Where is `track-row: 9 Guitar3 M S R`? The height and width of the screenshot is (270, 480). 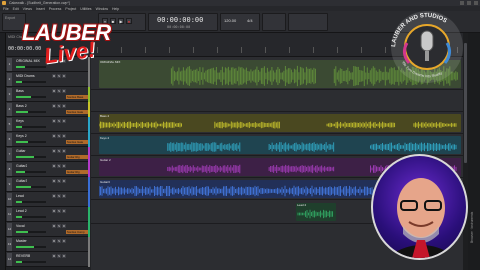 track-row: 9 Guitar3 M S R is located at coordinates (48, 184).